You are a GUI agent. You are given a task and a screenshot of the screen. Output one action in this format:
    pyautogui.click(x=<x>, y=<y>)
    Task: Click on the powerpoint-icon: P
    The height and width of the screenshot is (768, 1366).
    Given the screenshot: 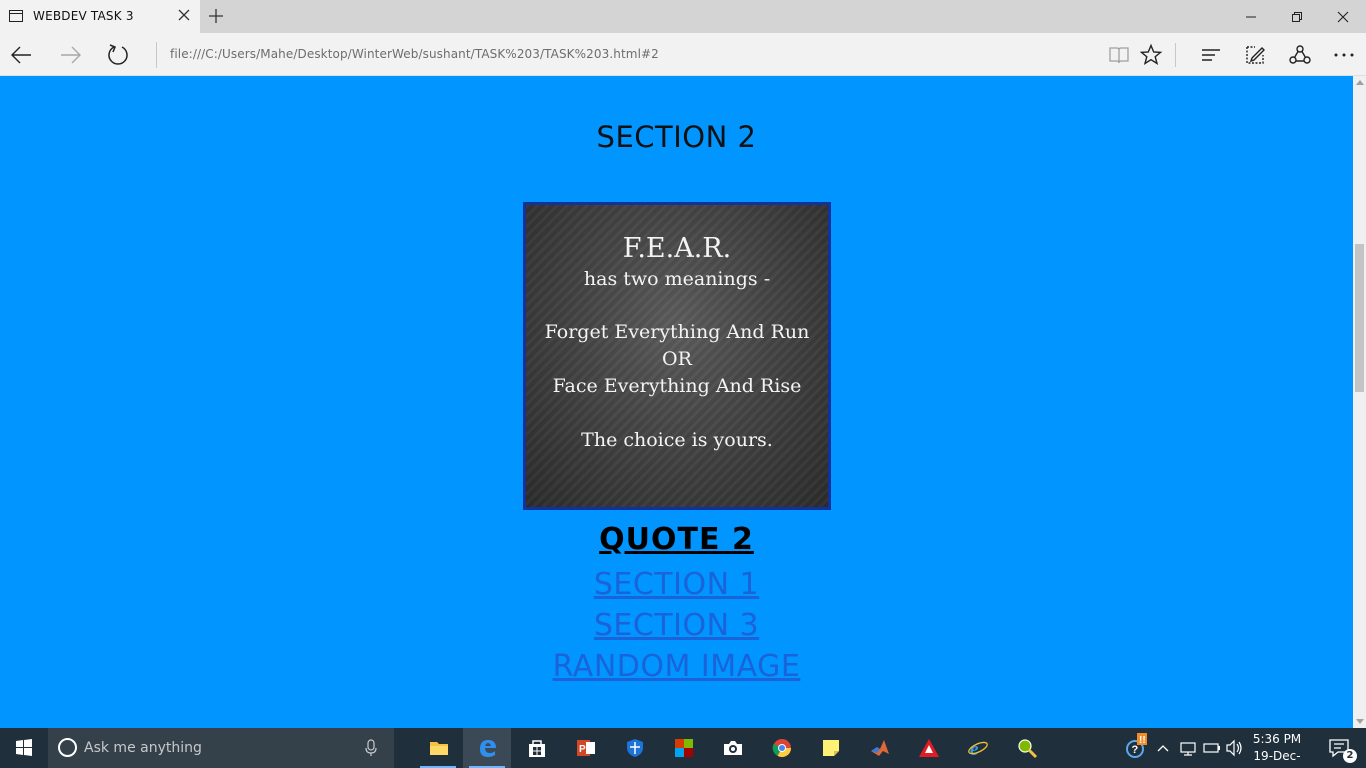 What is the action you would take?
    pyautogui.click(x=586, y=748)
    